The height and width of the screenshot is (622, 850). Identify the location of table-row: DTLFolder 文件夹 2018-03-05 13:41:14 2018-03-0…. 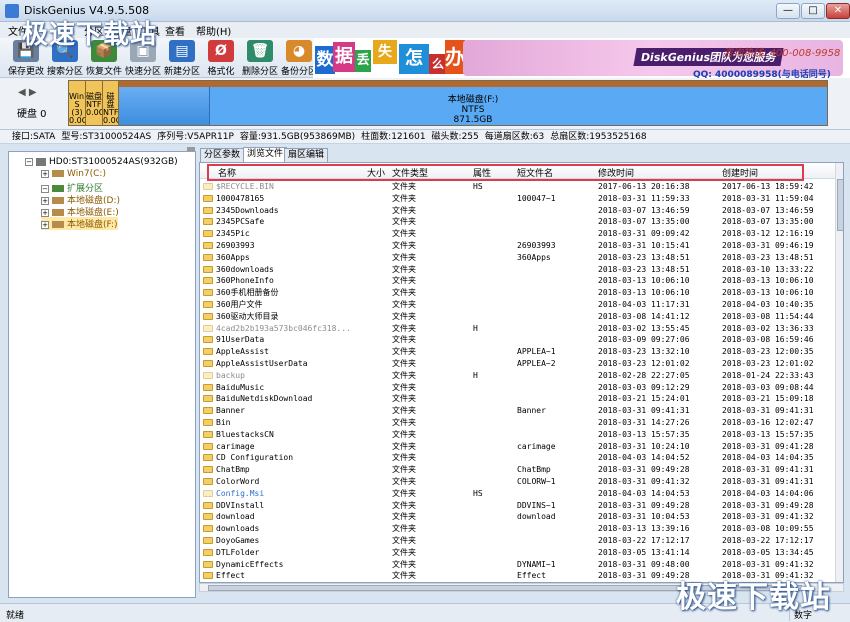
(518, 553).